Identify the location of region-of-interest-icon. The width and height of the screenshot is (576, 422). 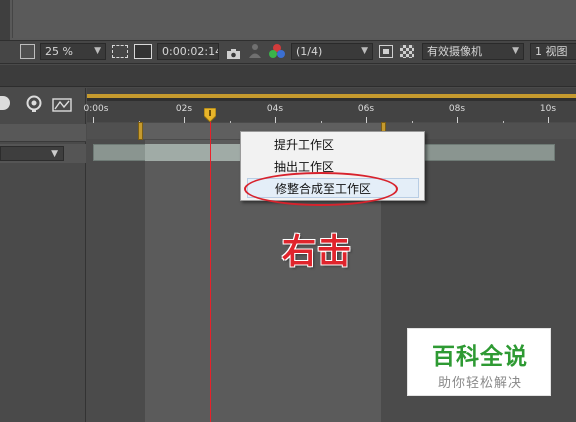
(120, 51).